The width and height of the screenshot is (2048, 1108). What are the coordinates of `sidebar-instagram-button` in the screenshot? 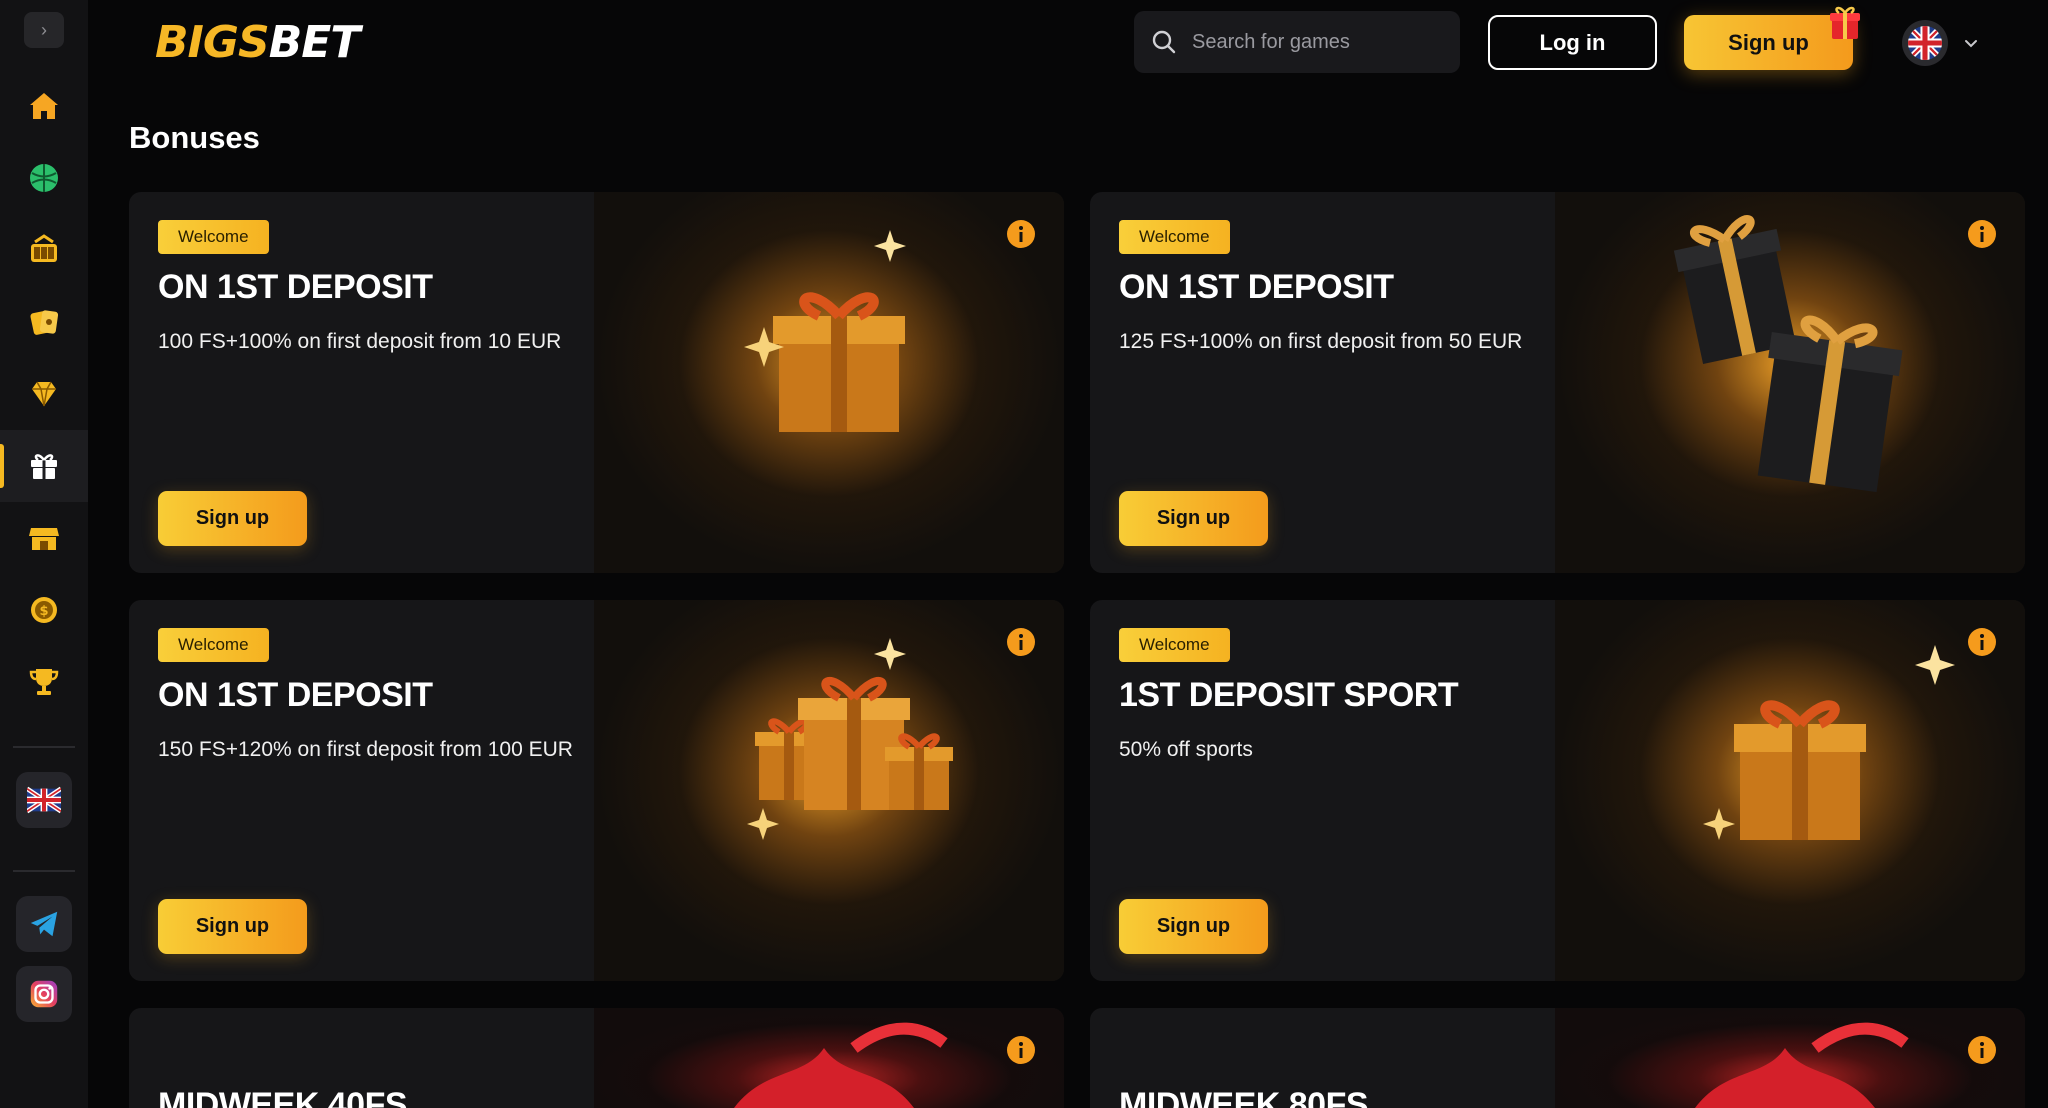 It's located at (44, 994).